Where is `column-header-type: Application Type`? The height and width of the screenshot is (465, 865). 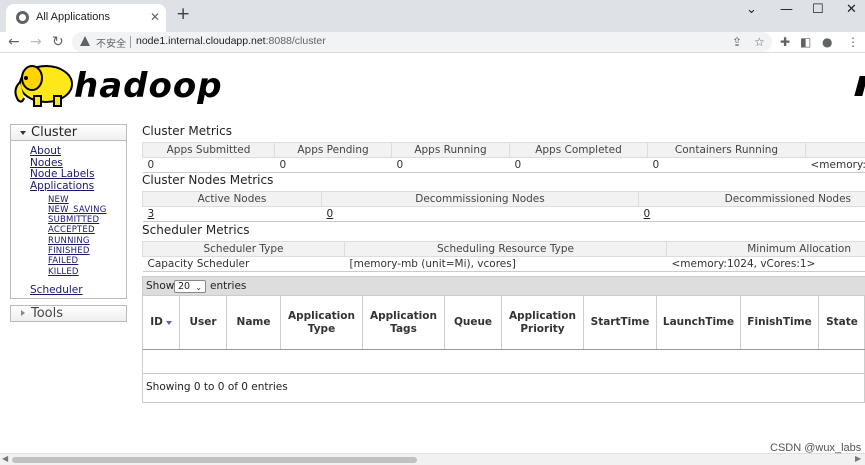 column-header-type: Application Type is located at coordinates (322, 322).